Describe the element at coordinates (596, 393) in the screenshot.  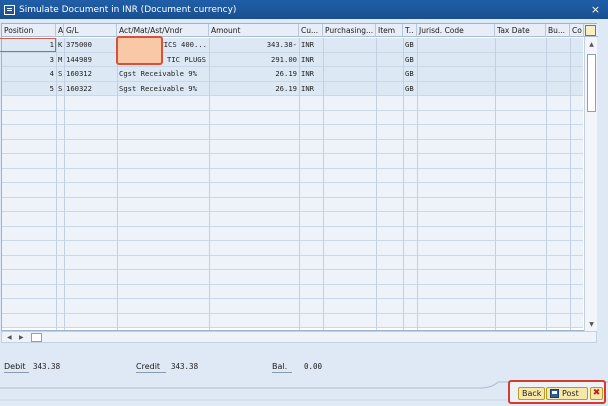
I see `cancel-icon: ✖` at that location.